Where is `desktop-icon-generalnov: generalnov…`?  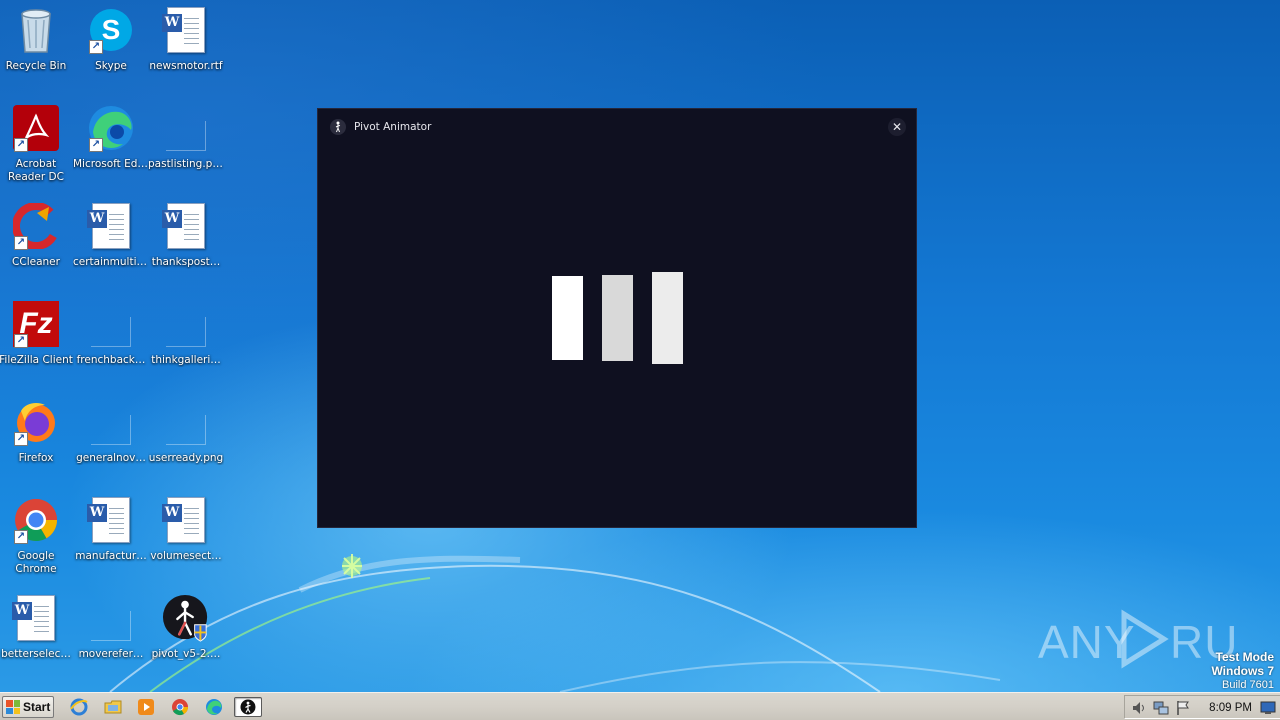 desktop-icon-generalnov: generalnov… is located at coordinates (111, 443).